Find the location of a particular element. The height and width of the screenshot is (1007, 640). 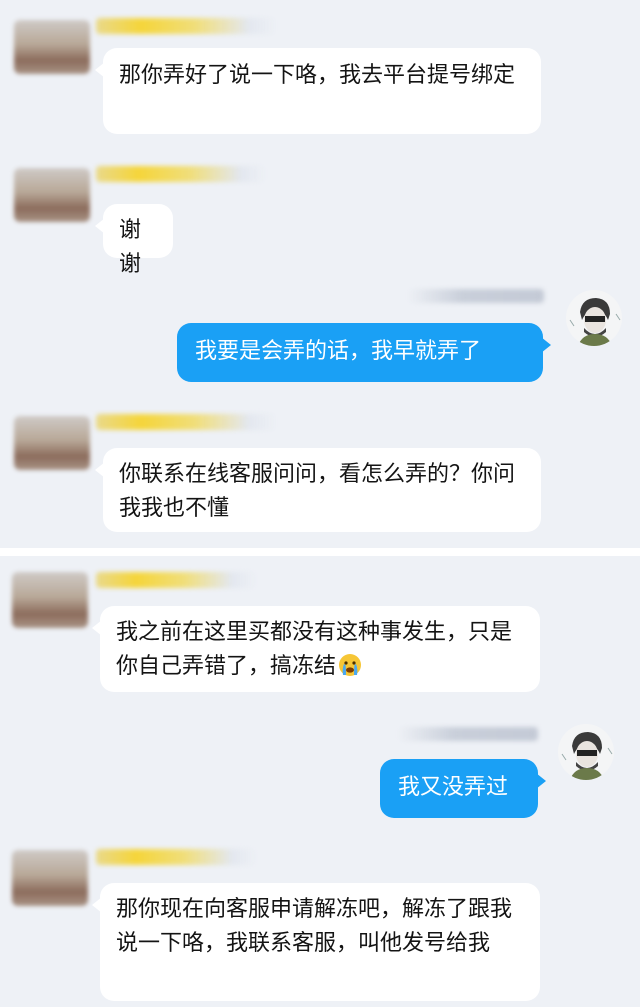

message-bubble: 那你弄好了说一下咯，我去平台提号绑定 is located at coordinates (318, 91).